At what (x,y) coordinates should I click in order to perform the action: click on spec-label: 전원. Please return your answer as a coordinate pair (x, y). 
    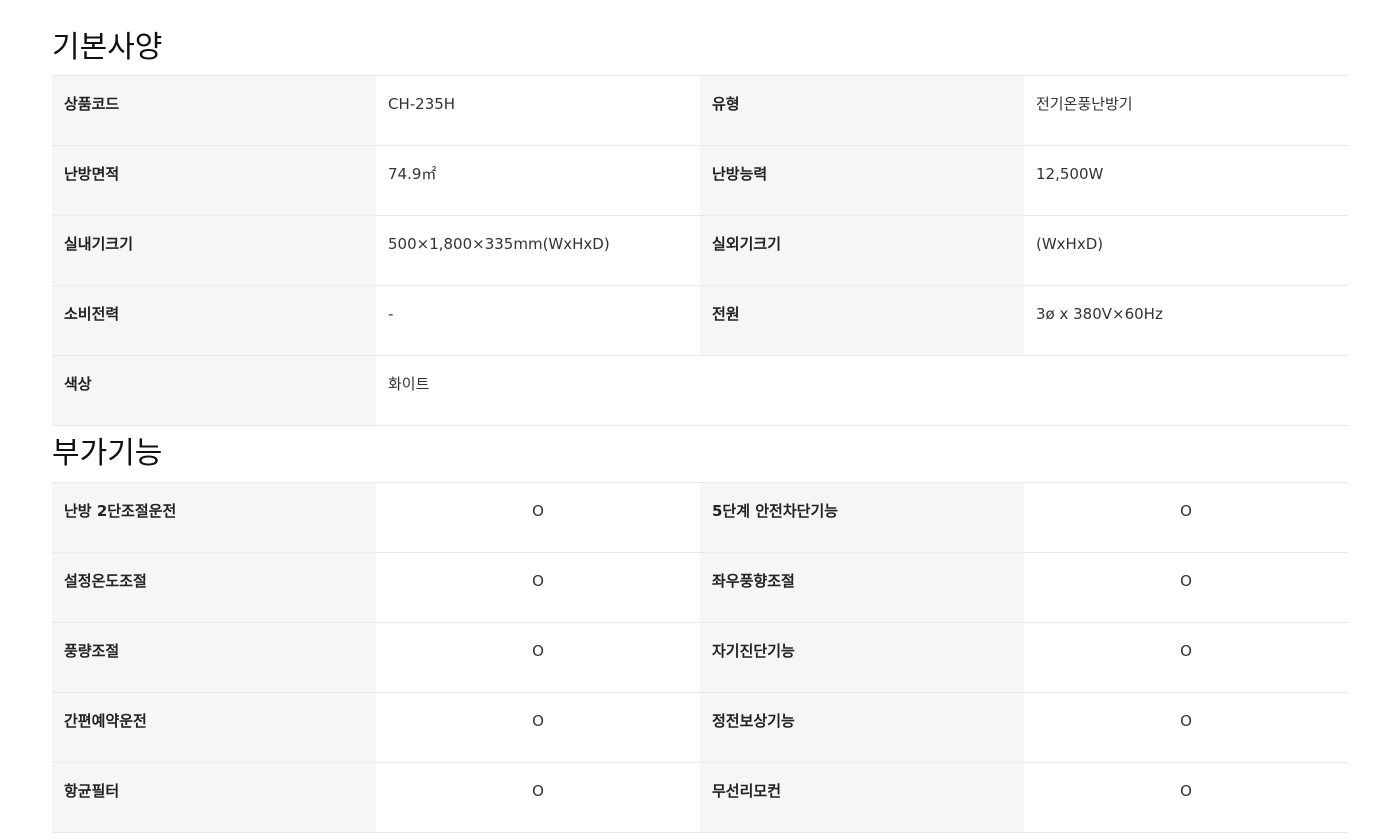
    Looking at the image, I should click on (862, 320).